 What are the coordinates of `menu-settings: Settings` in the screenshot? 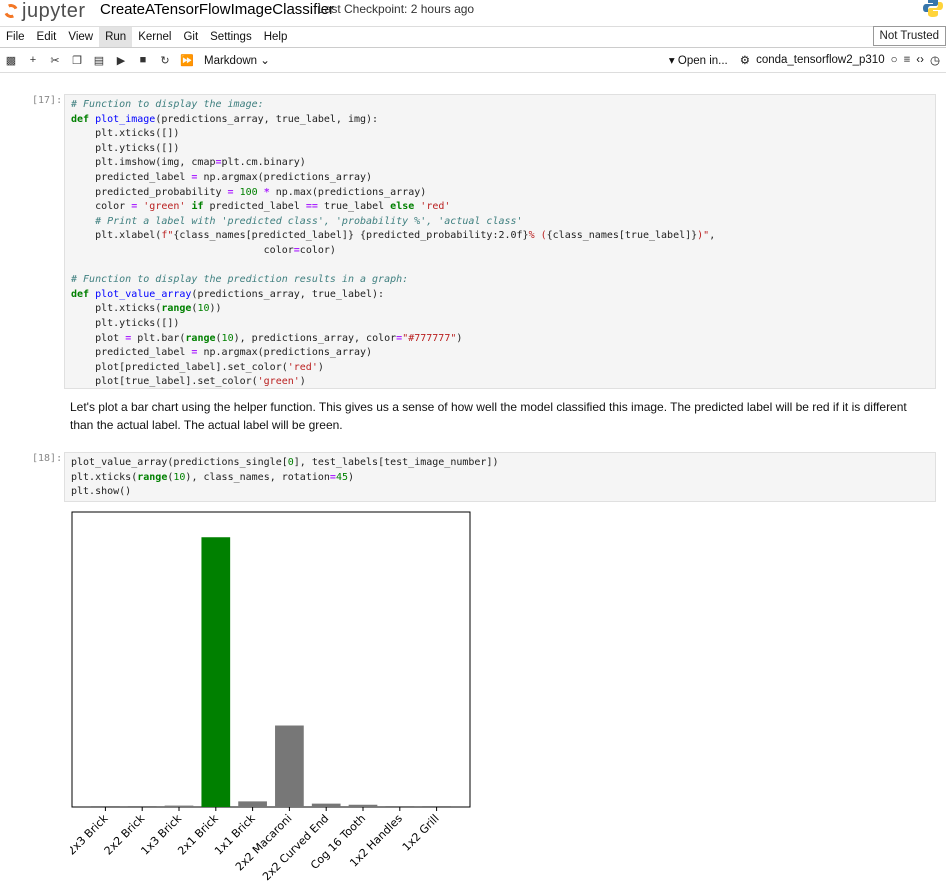 It's located at (231, 37).